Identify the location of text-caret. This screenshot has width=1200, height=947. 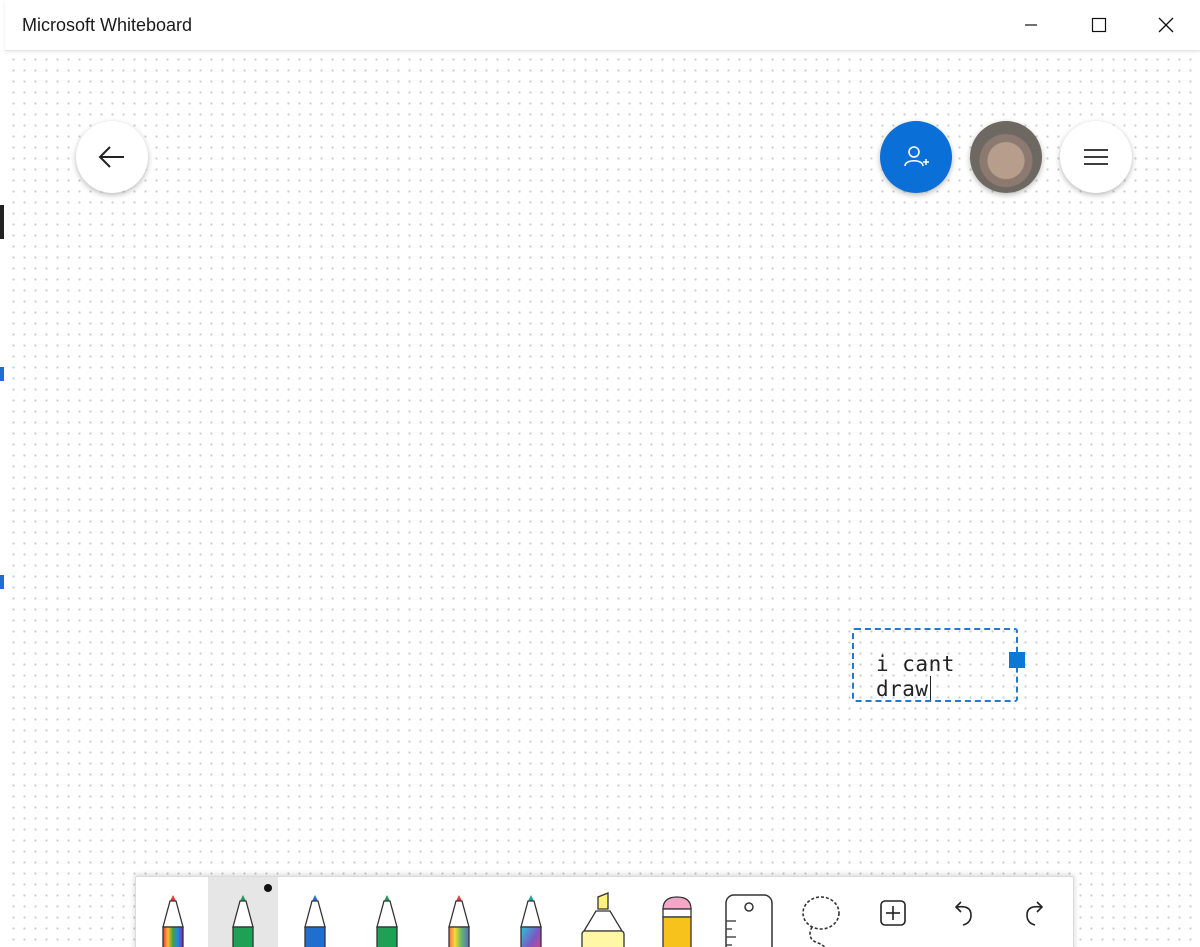
(930, 688).